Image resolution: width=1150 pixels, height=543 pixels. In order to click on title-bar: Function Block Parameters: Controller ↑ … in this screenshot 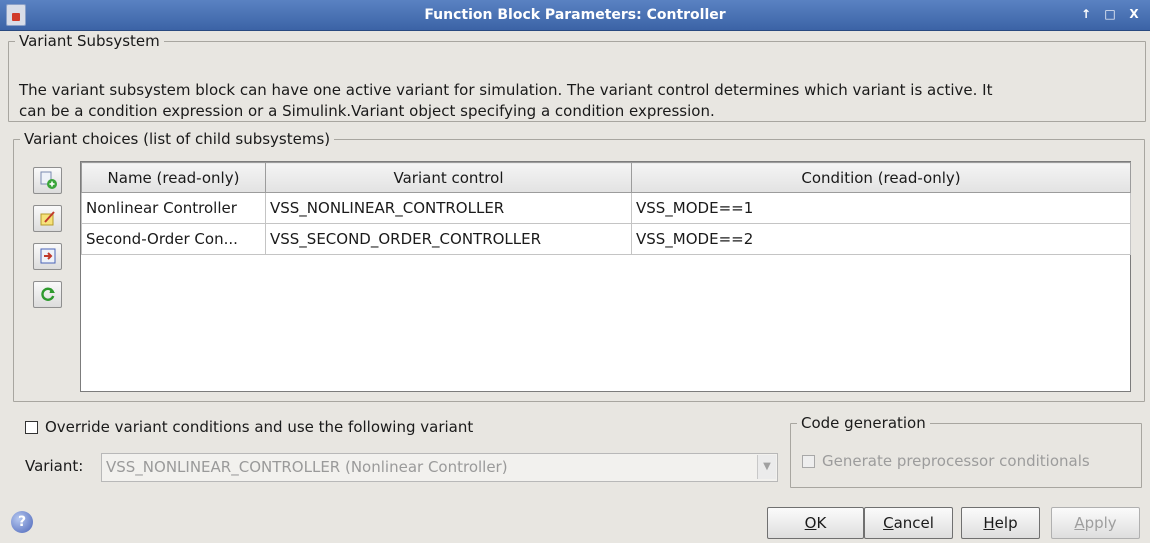, I will do `click(575, 15)`.